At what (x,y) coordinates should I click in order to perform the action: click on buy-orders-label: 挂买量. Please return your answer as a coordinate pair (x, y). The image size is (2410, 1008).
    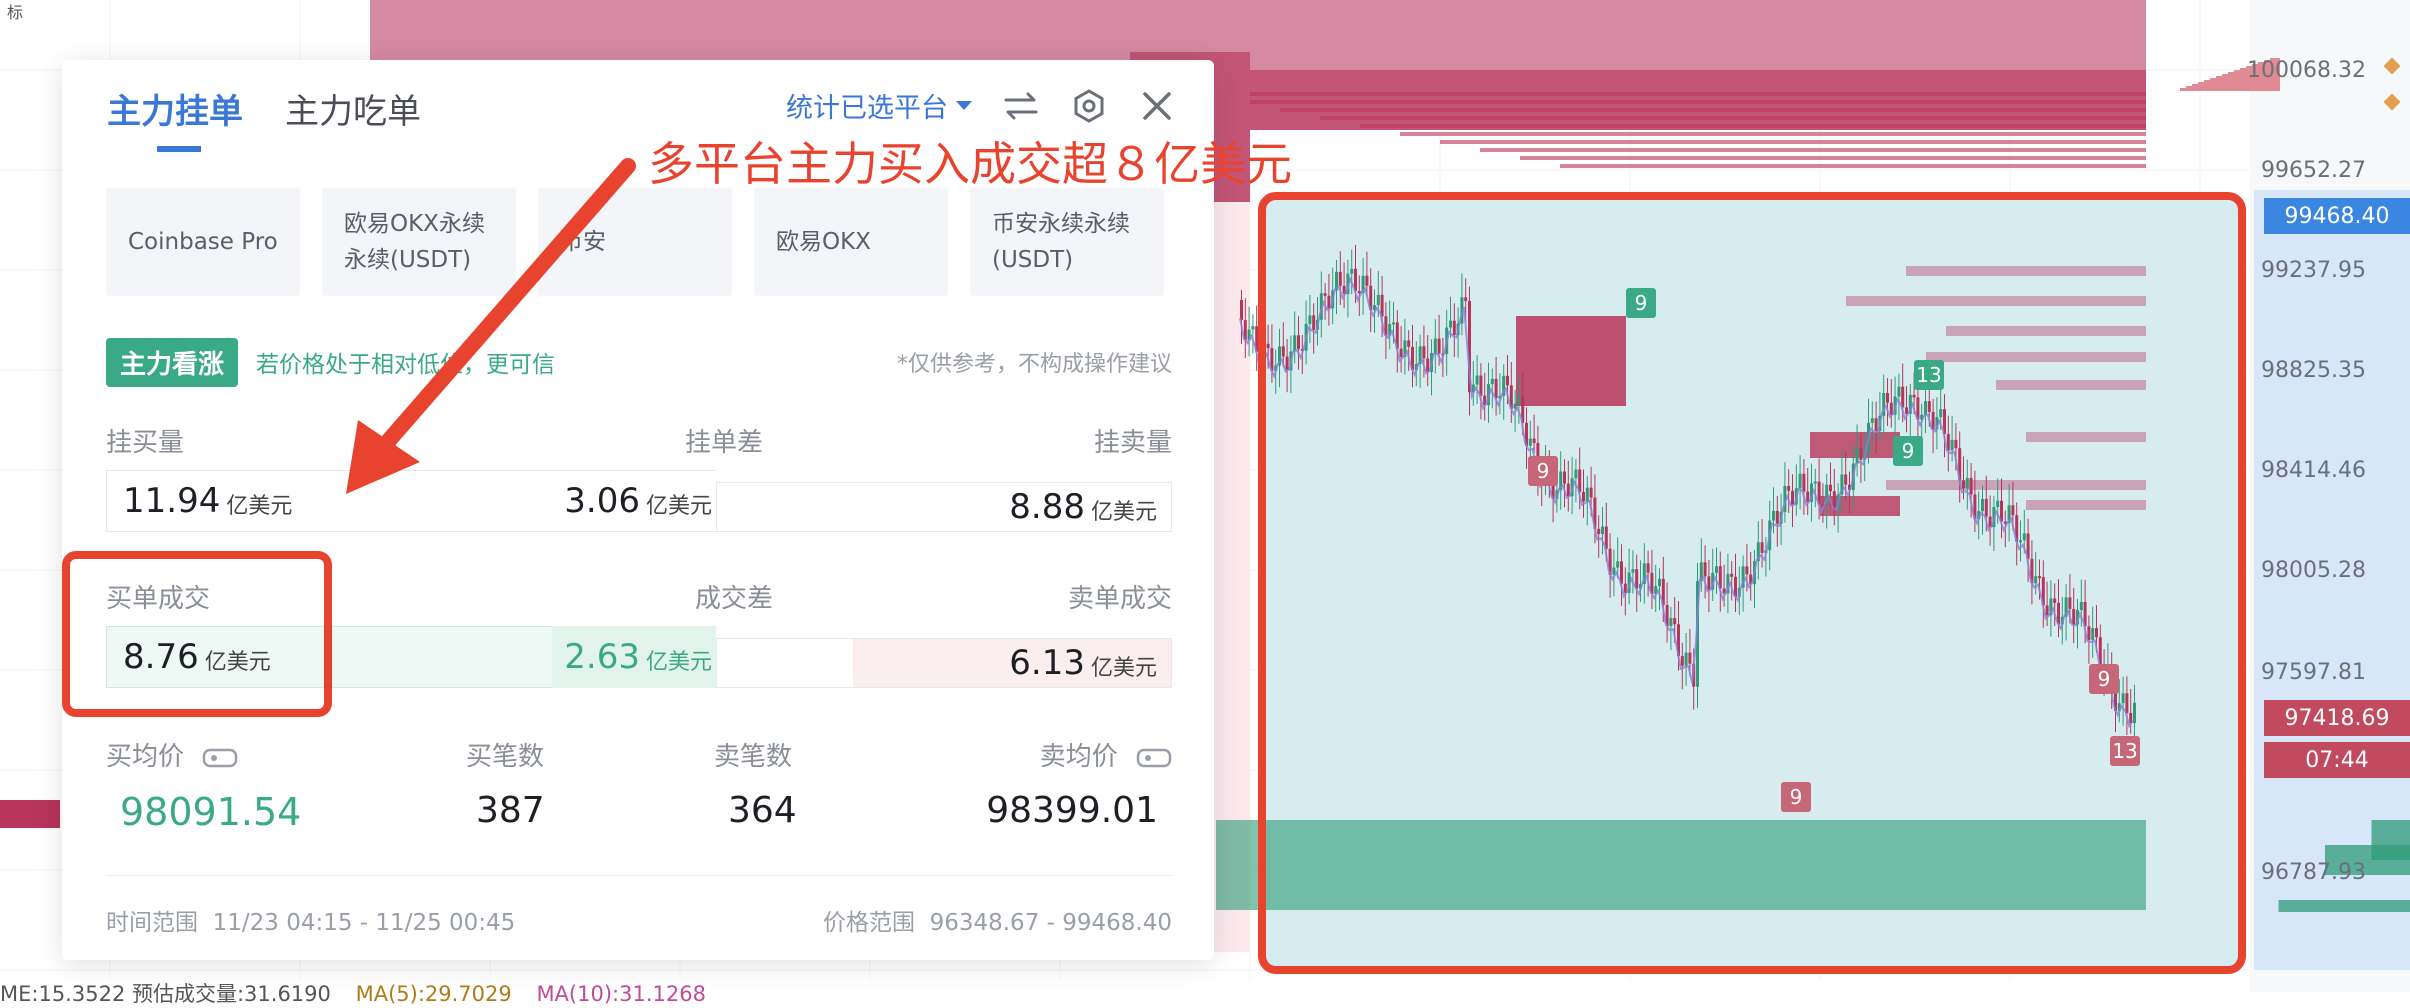
    Looking at the image, I should click on (145, 440).